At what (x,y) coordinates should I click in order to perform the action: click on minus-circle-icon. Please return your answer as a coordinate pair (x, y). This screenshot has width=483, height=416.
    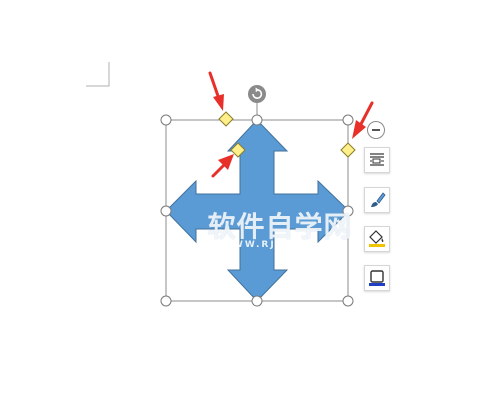
    Looking at the image, I should click on (376, 130).